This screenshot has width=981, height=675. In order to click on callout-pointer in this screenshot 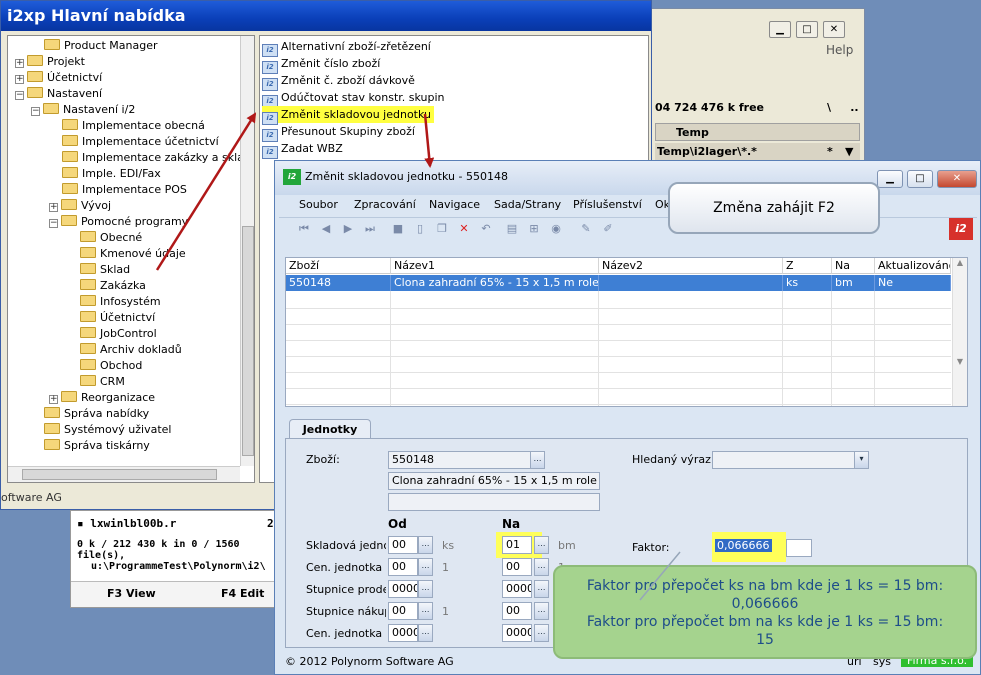, I will do `click(660, 576)`.